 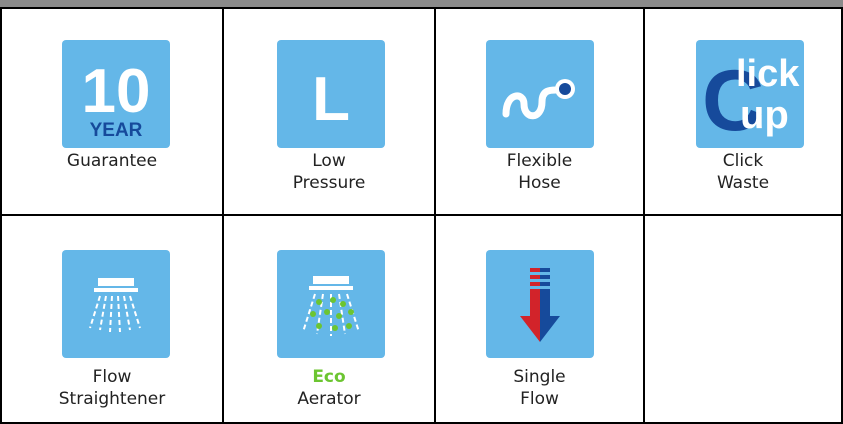 What do you see at coordinates (329, 161) in the screenshot?
I see `label-line: Low` at bounding box center [329, 161].